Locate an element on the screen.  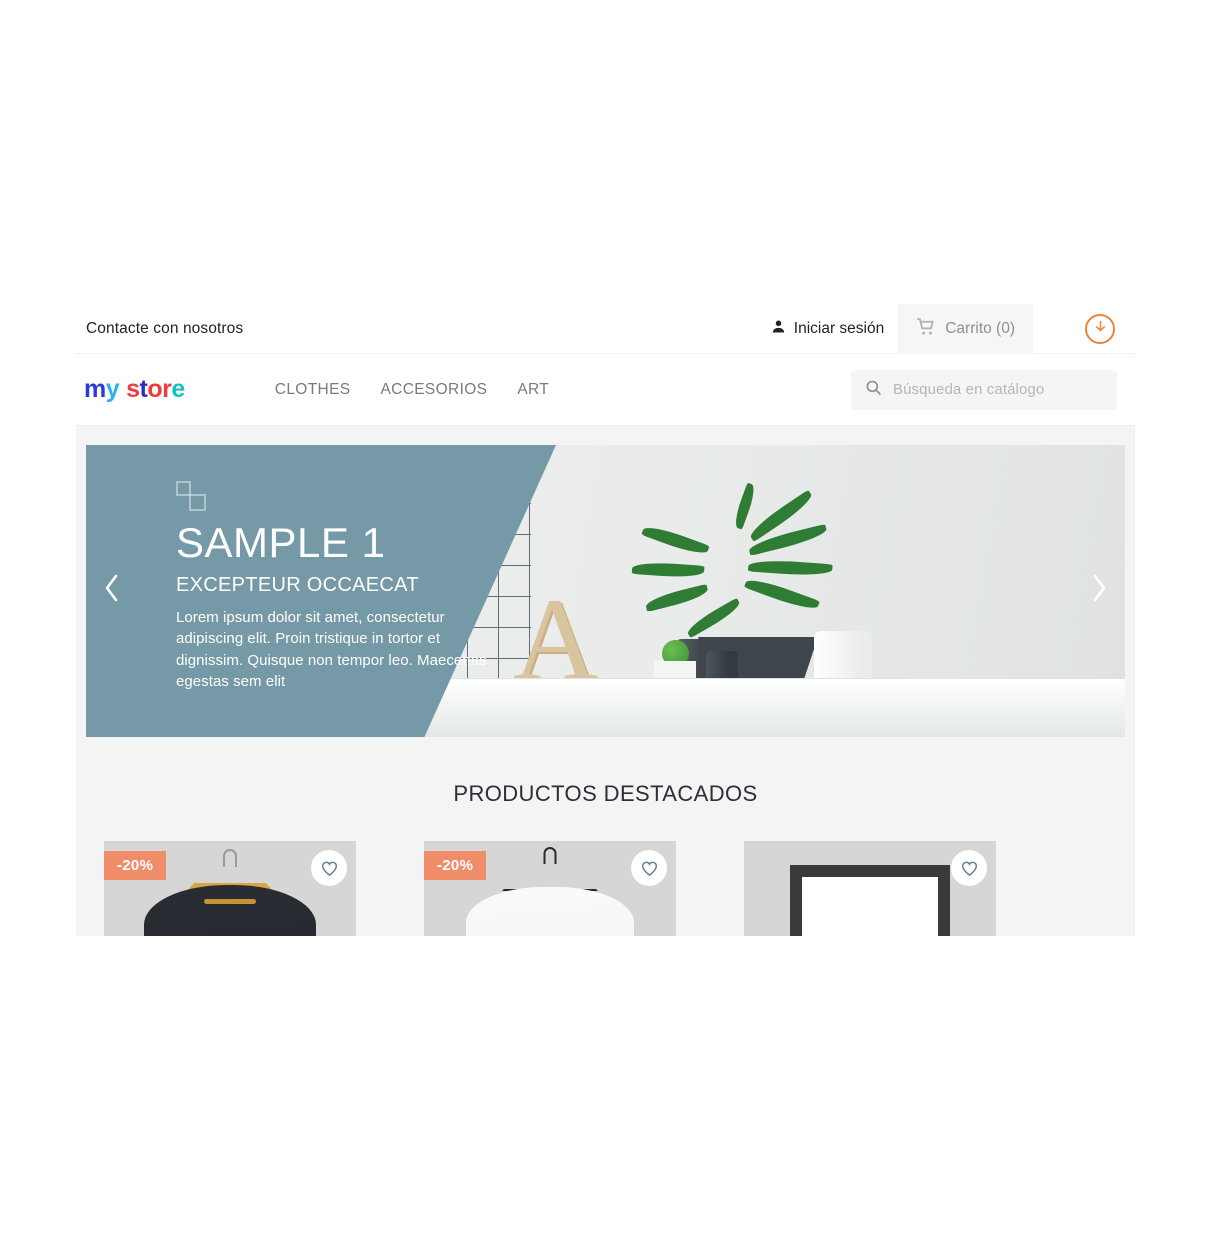
logo-letter-y: y is located at coordinates (112, 389).